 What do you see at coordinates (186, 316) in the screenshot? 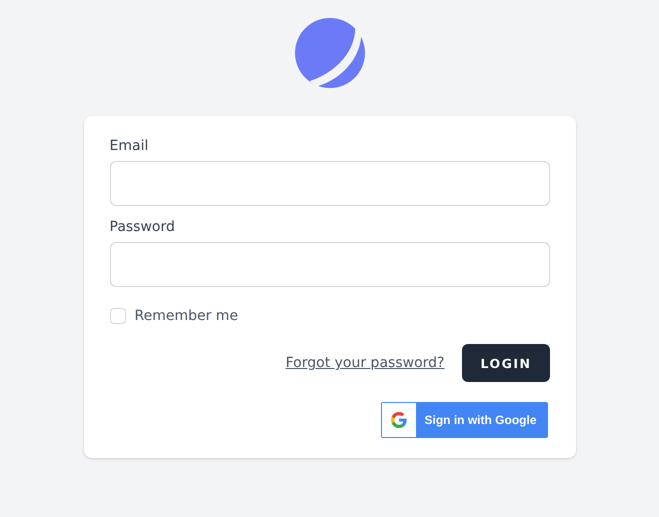
I see `remember-label: Remember me` at bounding box center [186, 316].